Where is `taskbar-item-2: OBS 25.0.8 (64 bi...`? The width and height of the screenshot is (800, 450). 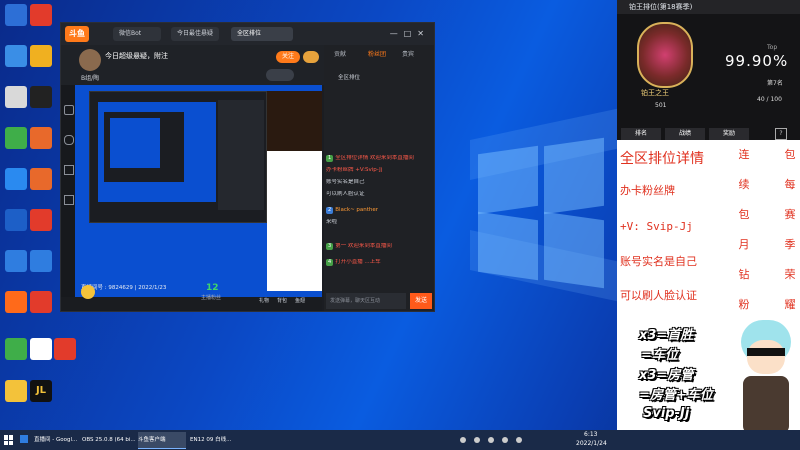 taskbar-item-2: OBS 25.0.8 (64 bi... is located at coordinates (109, 440).